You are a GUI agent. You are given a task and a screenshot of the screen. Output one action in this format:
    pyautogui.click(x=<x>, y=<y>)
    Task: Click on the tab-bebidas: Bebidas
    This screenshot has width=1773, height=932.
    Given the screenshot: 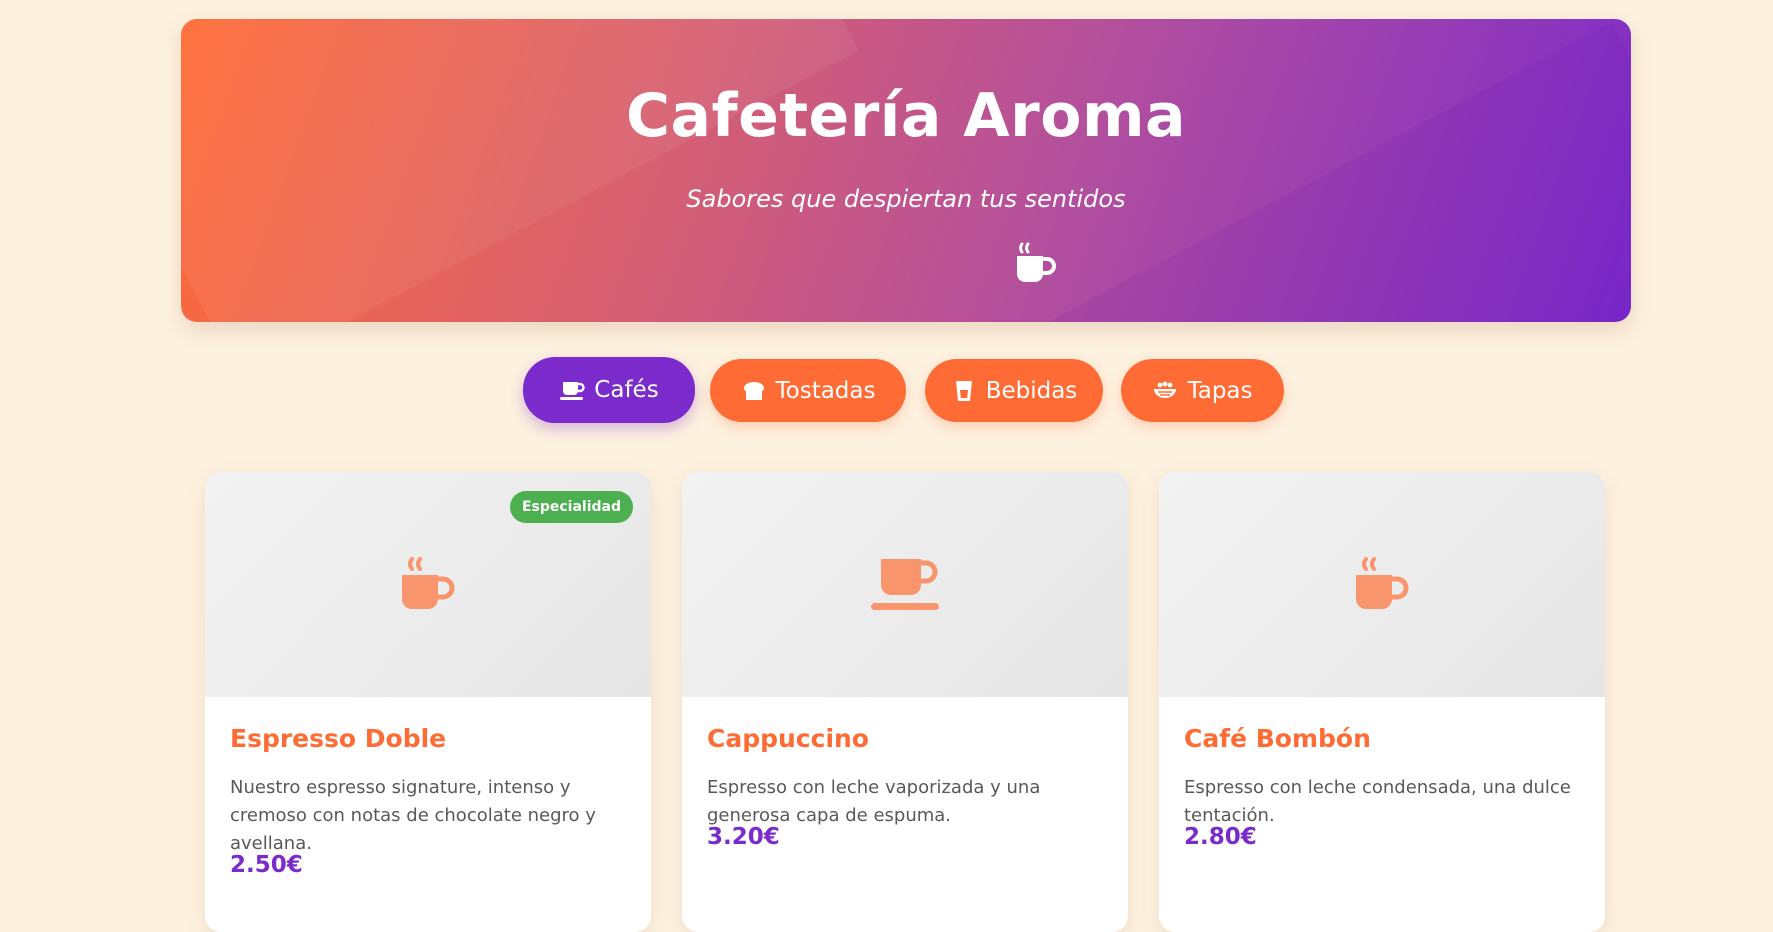 What is the action you would take?
    pyautogui.click(x=1014, y=390)
    